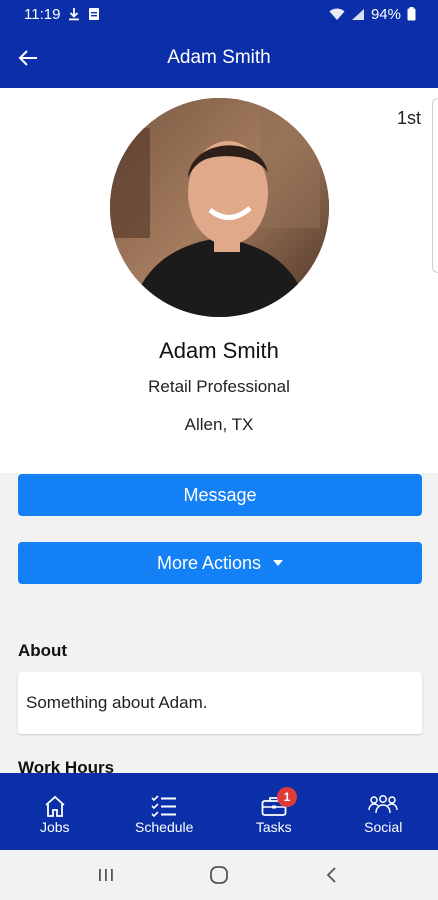 Image resolution: width=438 pixels, height=900 pixels. I want to click on recent-apps-button, so click(106, 875).